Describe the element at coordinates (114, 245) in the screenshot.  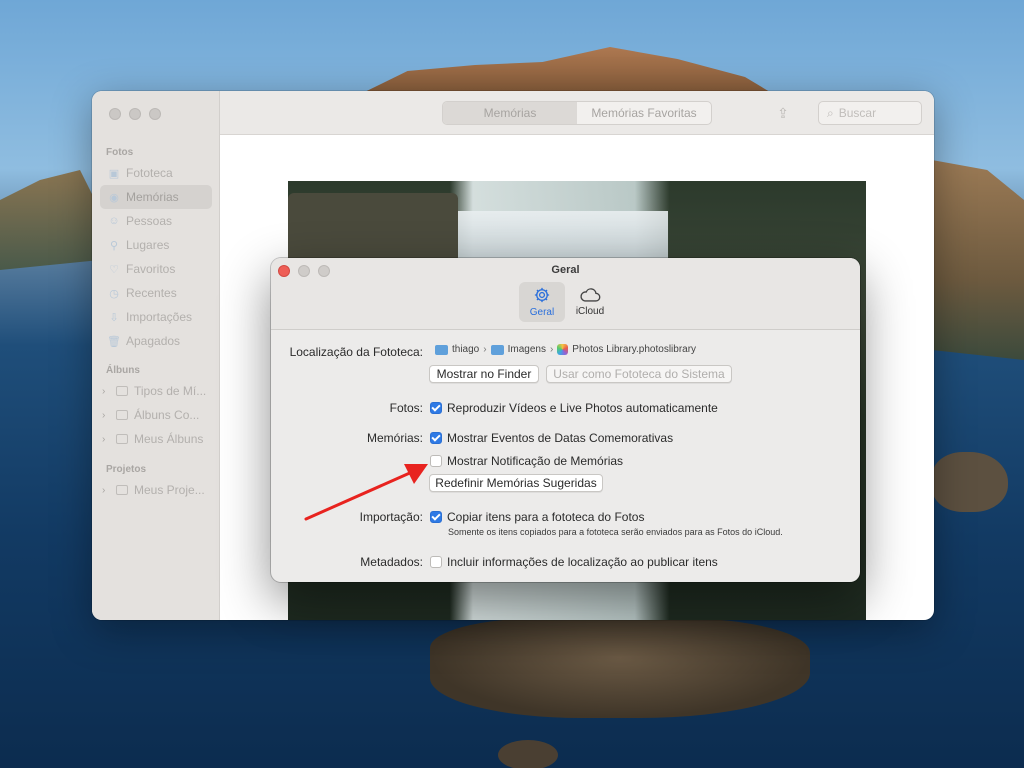
I see `places-icon: ⚲` at that location.